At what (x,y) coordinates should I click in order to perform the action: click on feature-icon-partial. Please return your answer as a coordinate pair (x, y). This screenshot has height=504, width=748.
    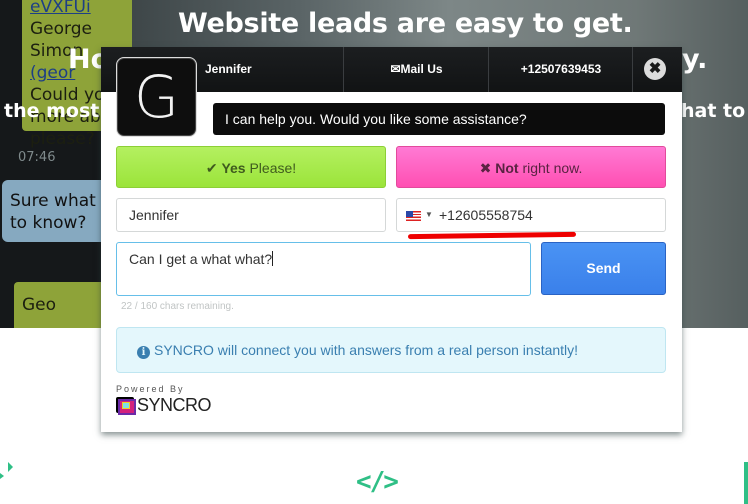
    Looking at the image, I should click on (6, 470).